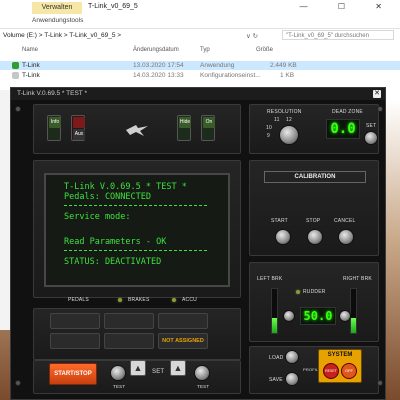 The width and height of the screenshot is (400, 400). Describe the element at coordinates (298, 292) in the screenshot. I see `rudder-led` at that location.